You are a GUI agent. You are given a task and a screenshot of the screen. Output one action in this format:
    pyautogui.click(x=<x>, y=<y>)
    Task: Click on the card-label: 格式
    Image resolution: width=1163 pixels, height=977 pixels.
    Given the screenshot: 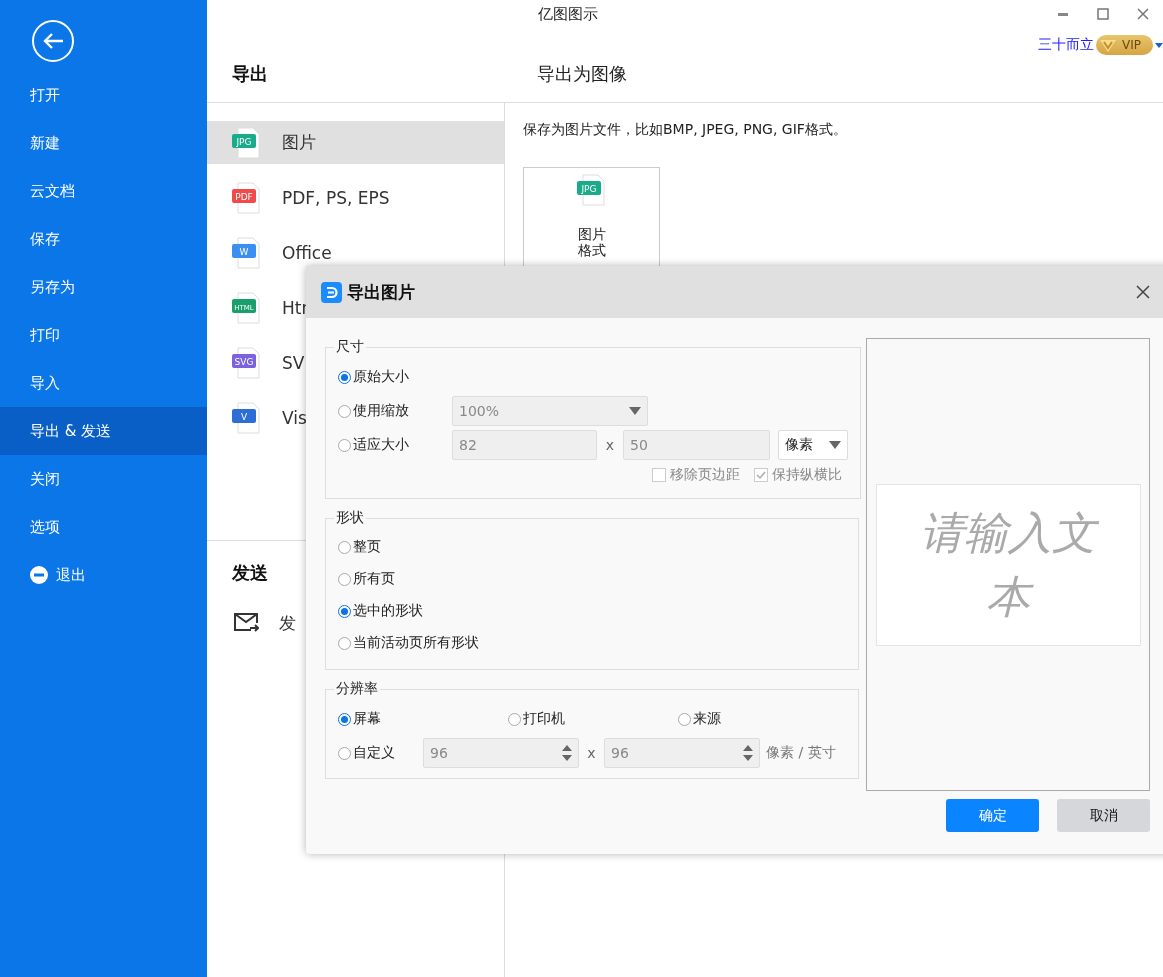 What is the action you would take?
    pyautogui.click(x=591, y=250)
    